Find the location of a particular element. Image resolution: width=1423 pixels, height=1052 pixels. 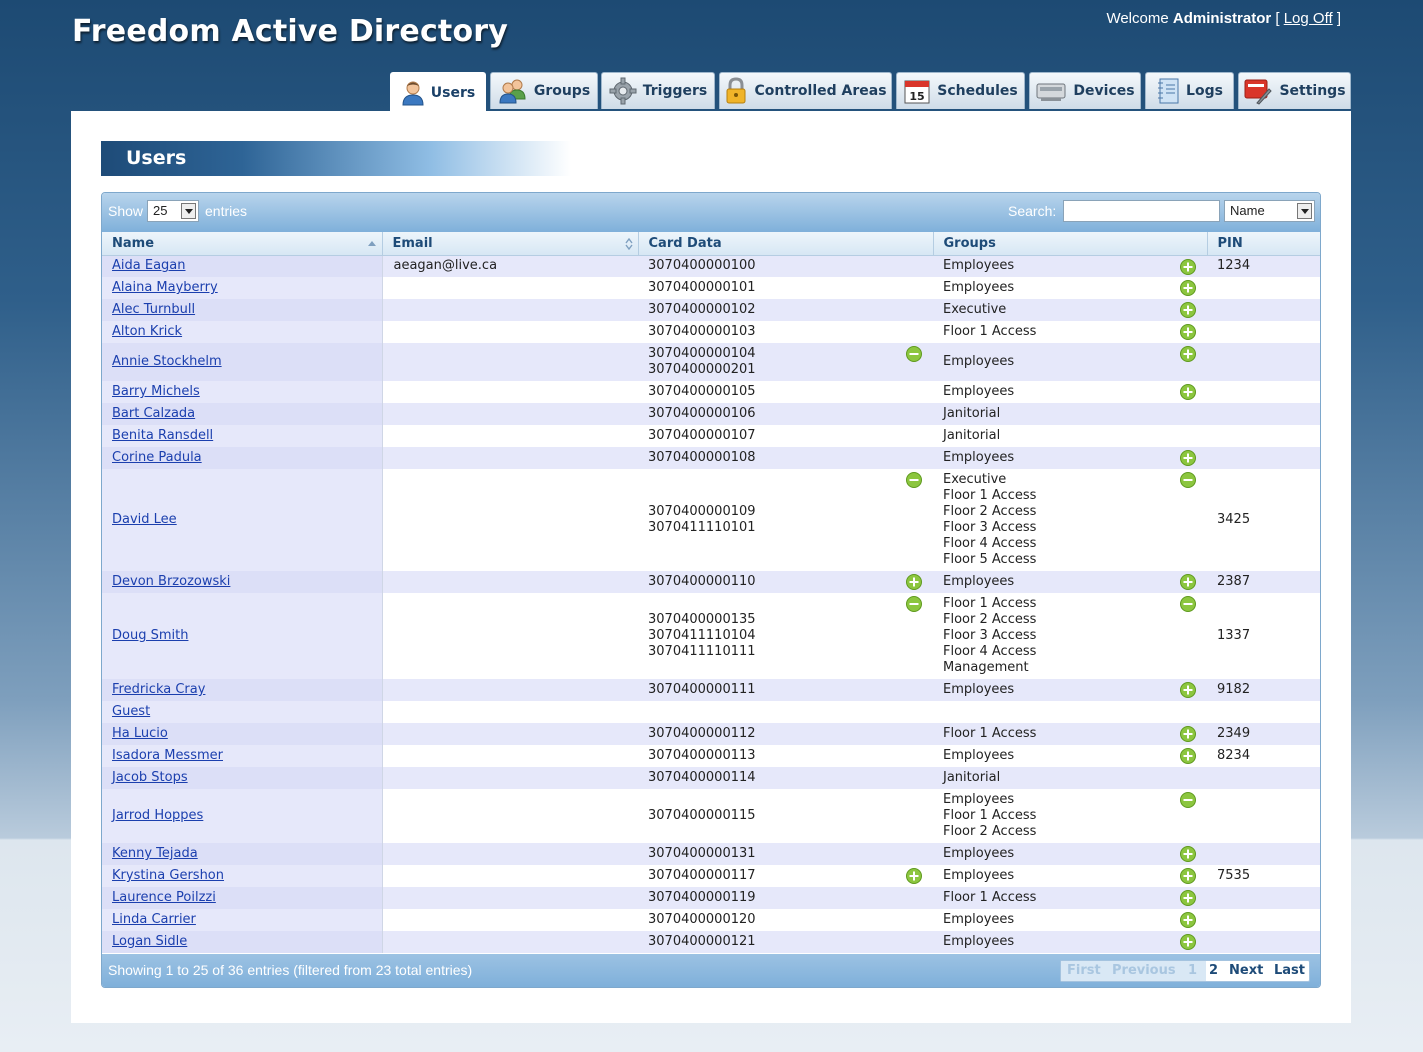

user-name-link: Benita Ransdell is located at coordinates (162, 435).